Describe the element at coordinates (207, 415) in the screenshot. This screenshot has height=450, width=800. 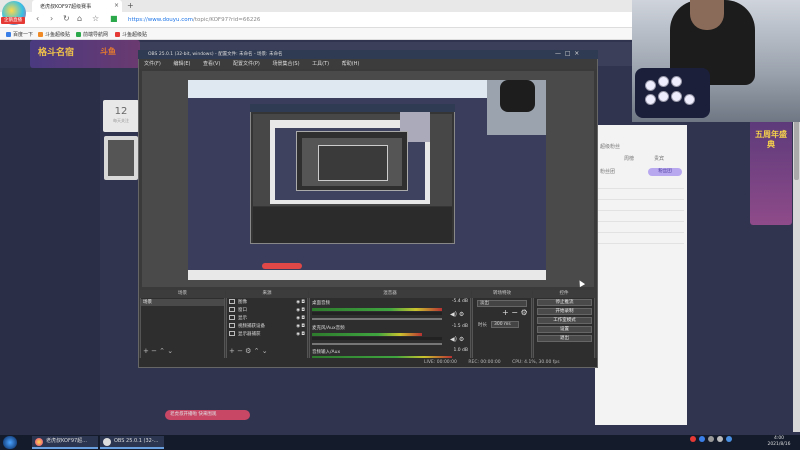
I see `chat-popup: 老虎叔开播啦 快来围观` at that location.